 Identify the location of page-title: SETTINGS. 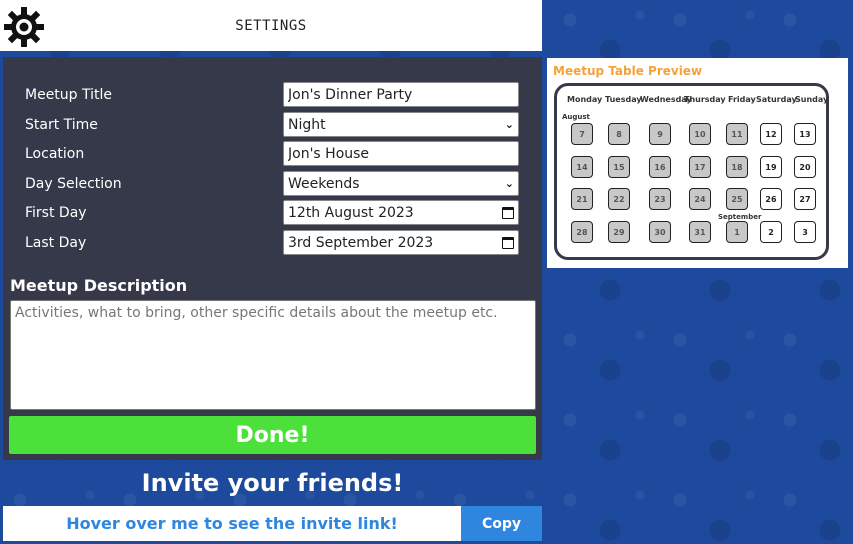
(271, 25).